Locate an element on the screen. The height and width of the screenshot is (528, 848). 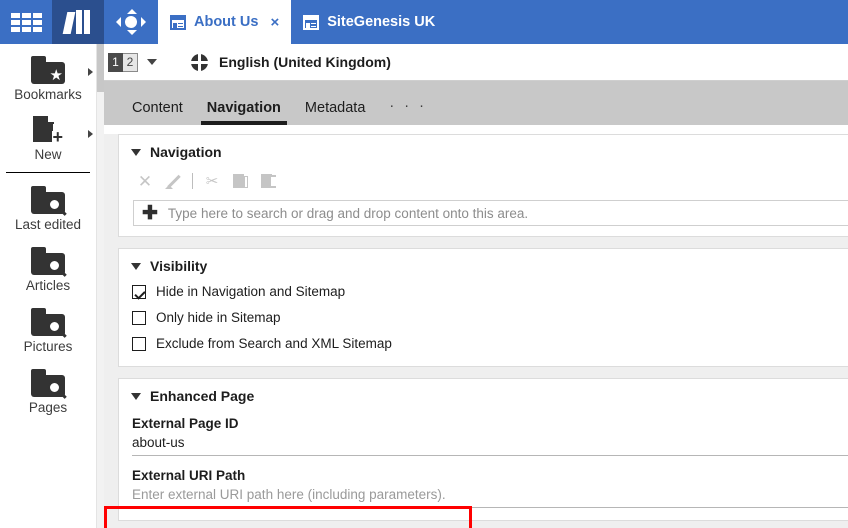
grid-apps-icon is located at coordinates (26, 22).